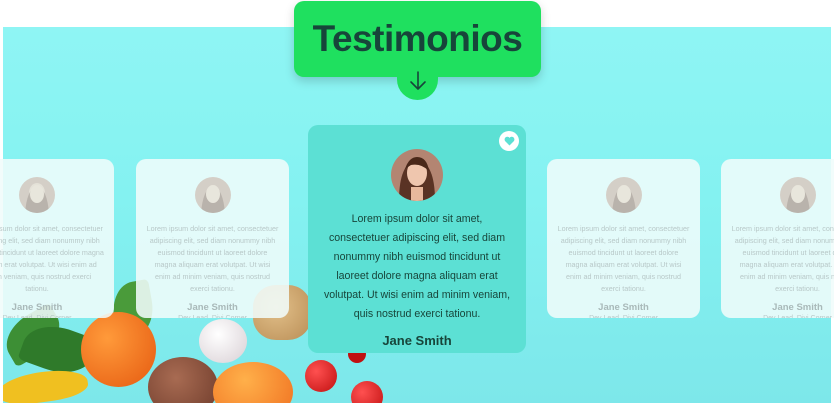 This screenshot has width=834, height=404. I want to click on orange-decoration, so click(118, 349).